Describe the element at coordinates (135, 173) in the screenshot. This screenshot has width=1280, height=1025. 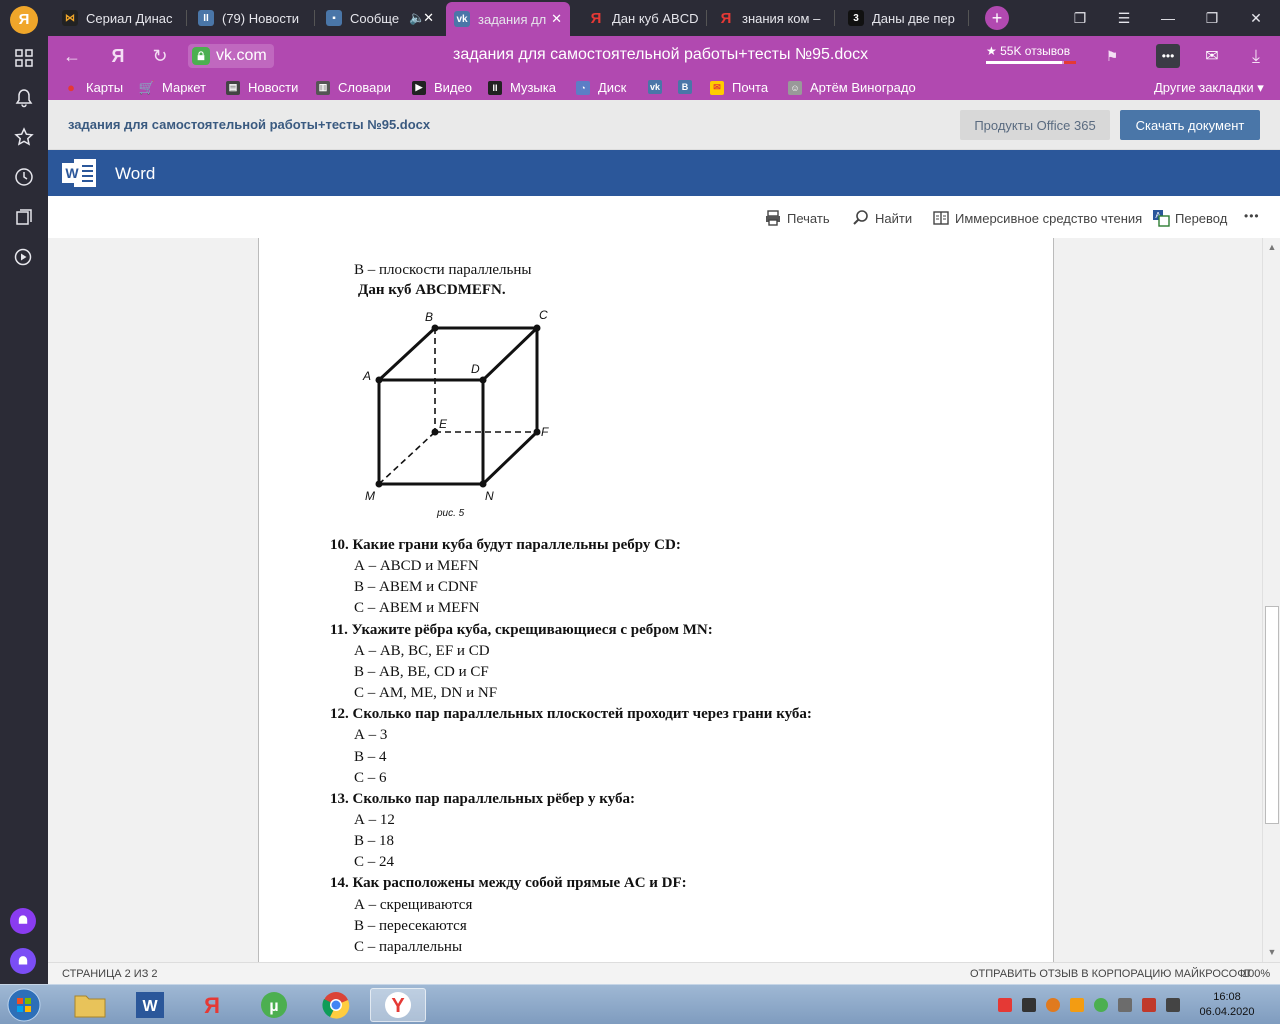
I see `word-title: Word` at that location.